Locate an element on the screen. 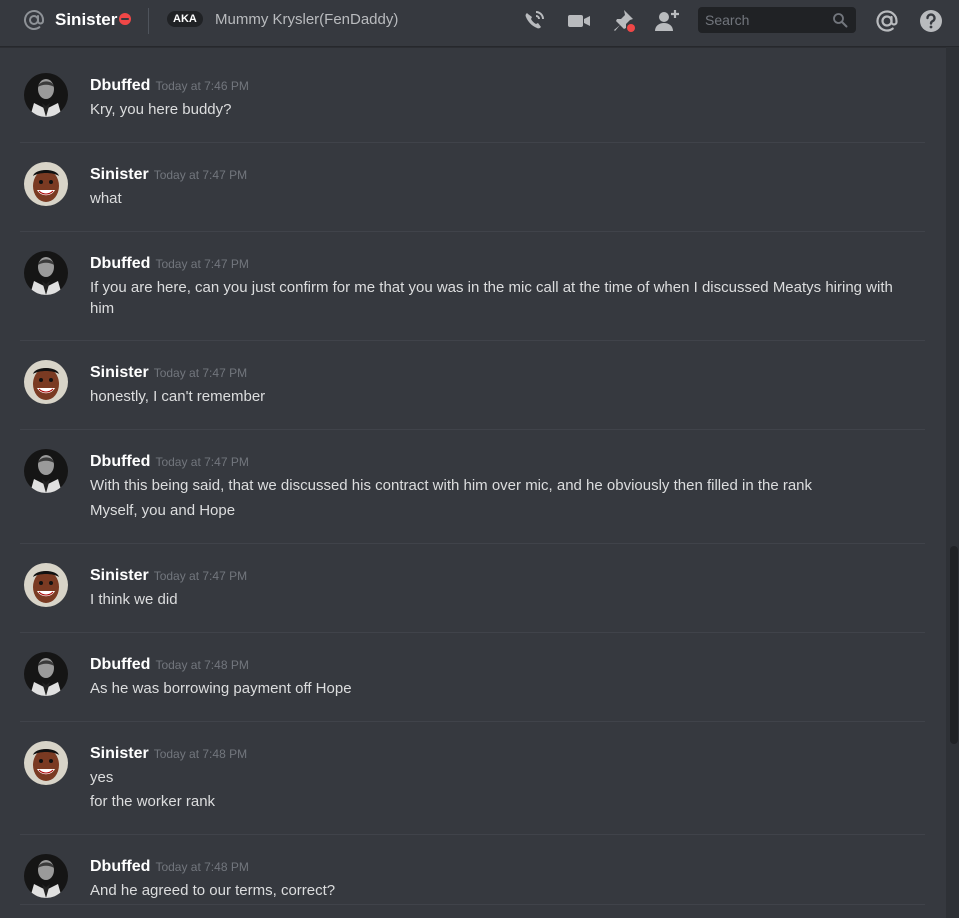  video-icon is located at coordinates (579, 21).